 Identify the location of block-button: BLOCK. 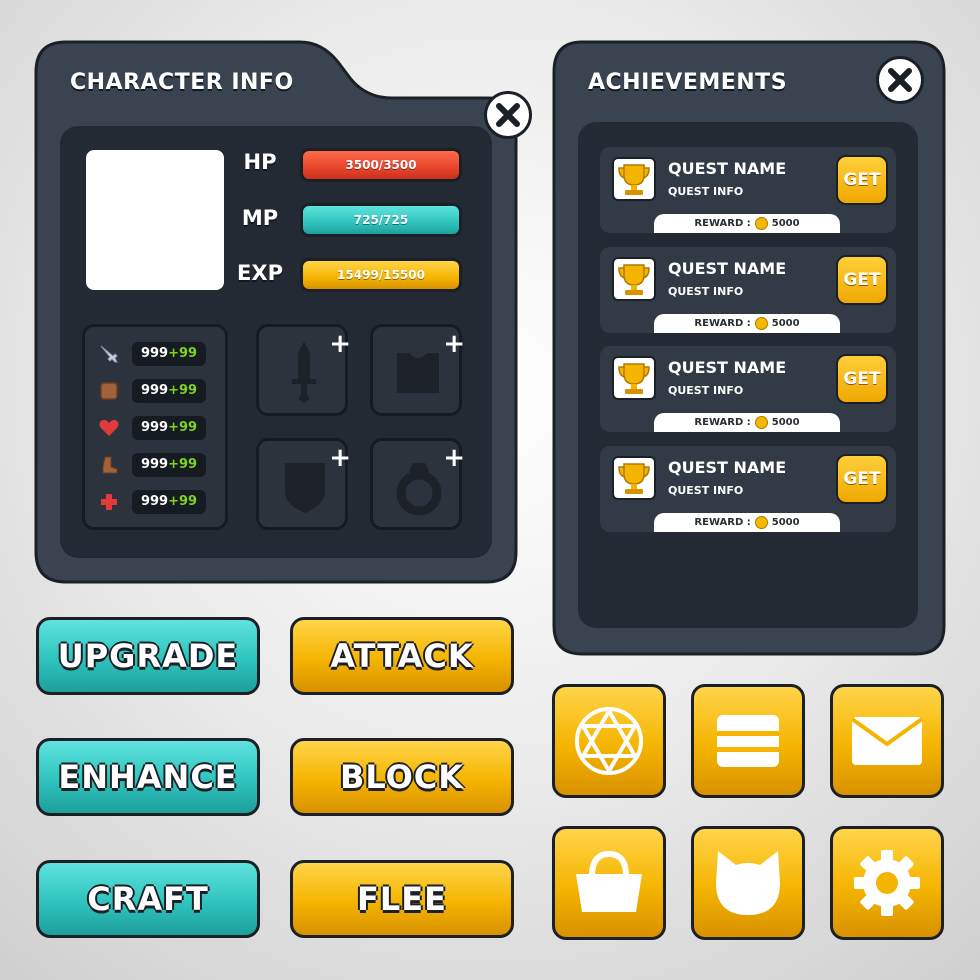
(402, 777).